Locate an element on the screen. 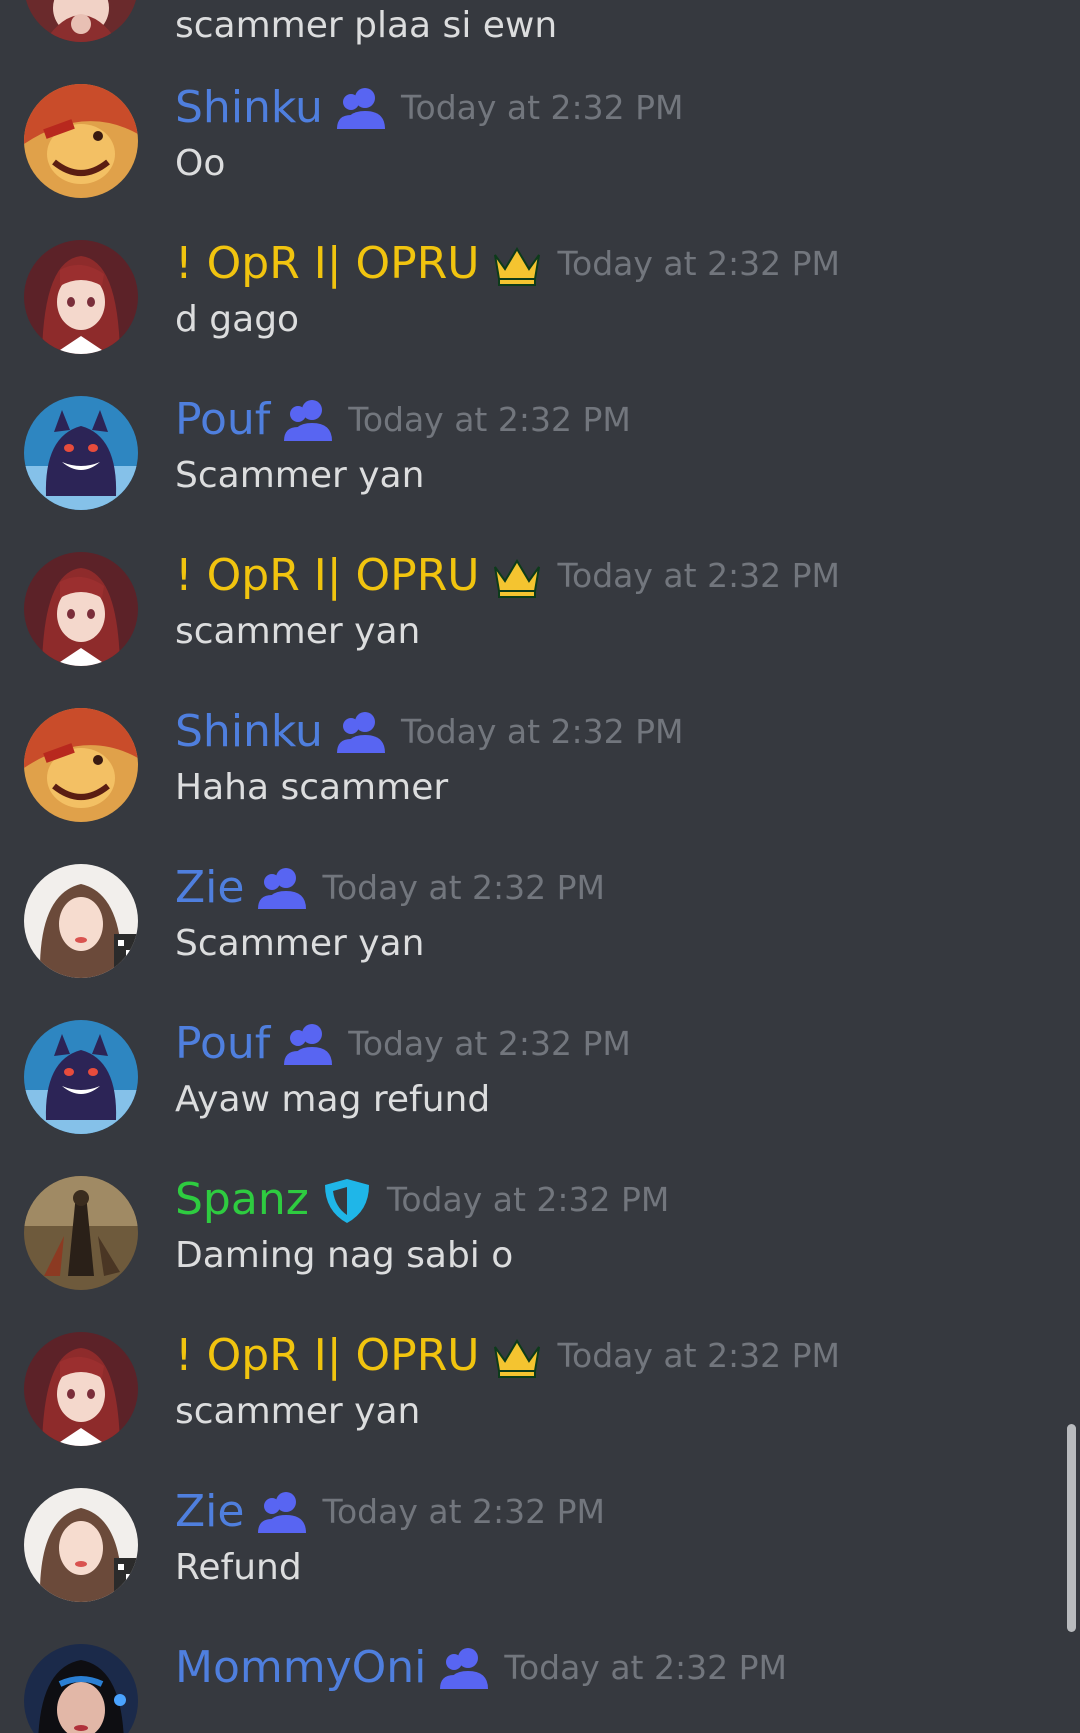 Image resolution: width=1080 pixels, height=1733 pixels. message-item: Zie Today at 2:32 PM Refund is located at coordinates (540, 1560).